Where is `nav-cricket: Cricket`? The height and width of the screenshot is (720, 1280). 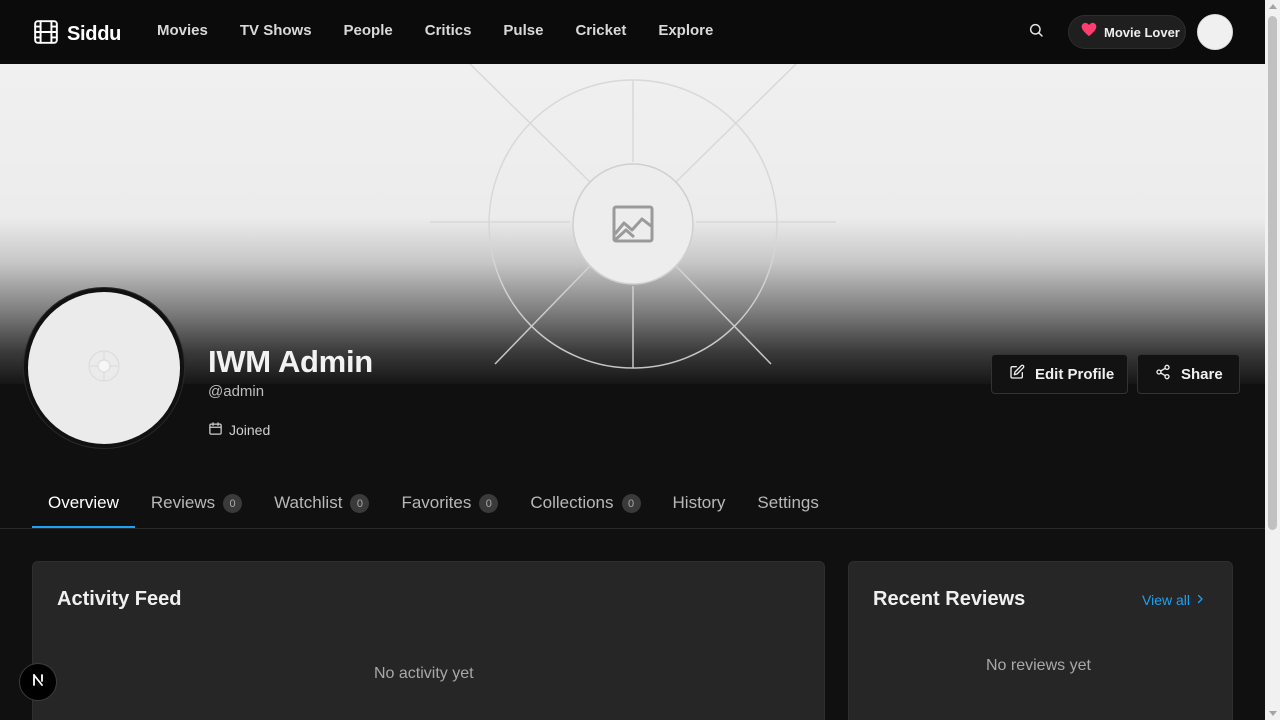
nav-cricket: Cricket is located at coordinates (600, 30).